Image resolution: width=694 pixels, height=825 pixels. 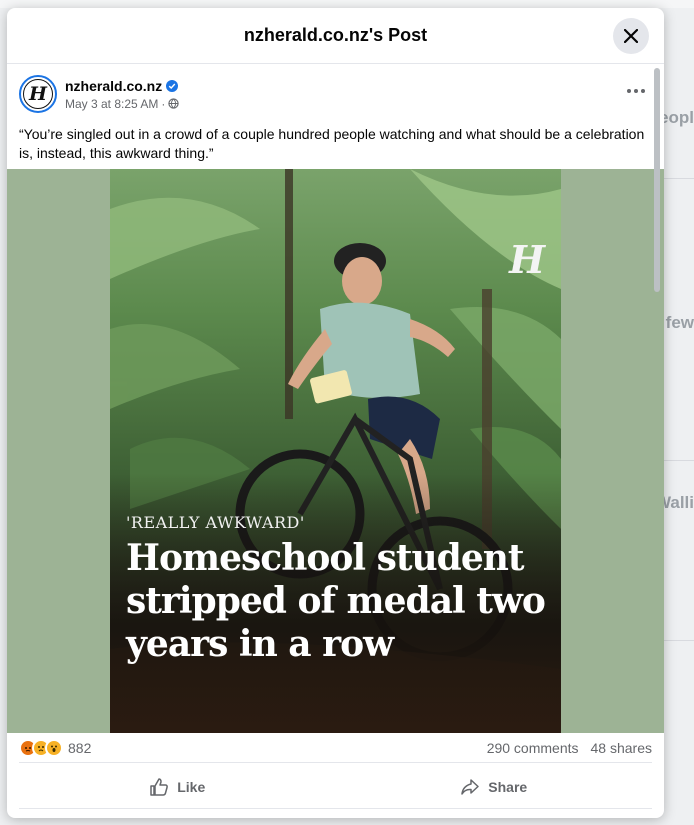 I want to click on post-timestamp: May 3 at 8:25 AM, so click(x=111, y=104).